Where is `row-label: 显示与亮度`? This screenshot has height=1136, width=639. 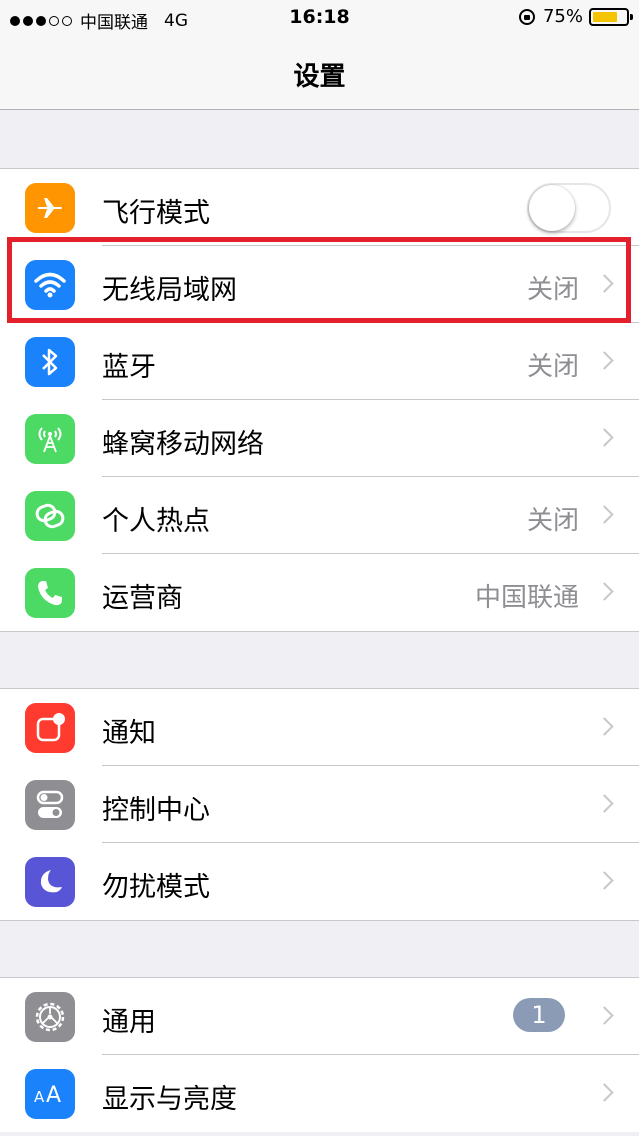
row-label: 显示与亮度 is located at coordinates (169, 1099).